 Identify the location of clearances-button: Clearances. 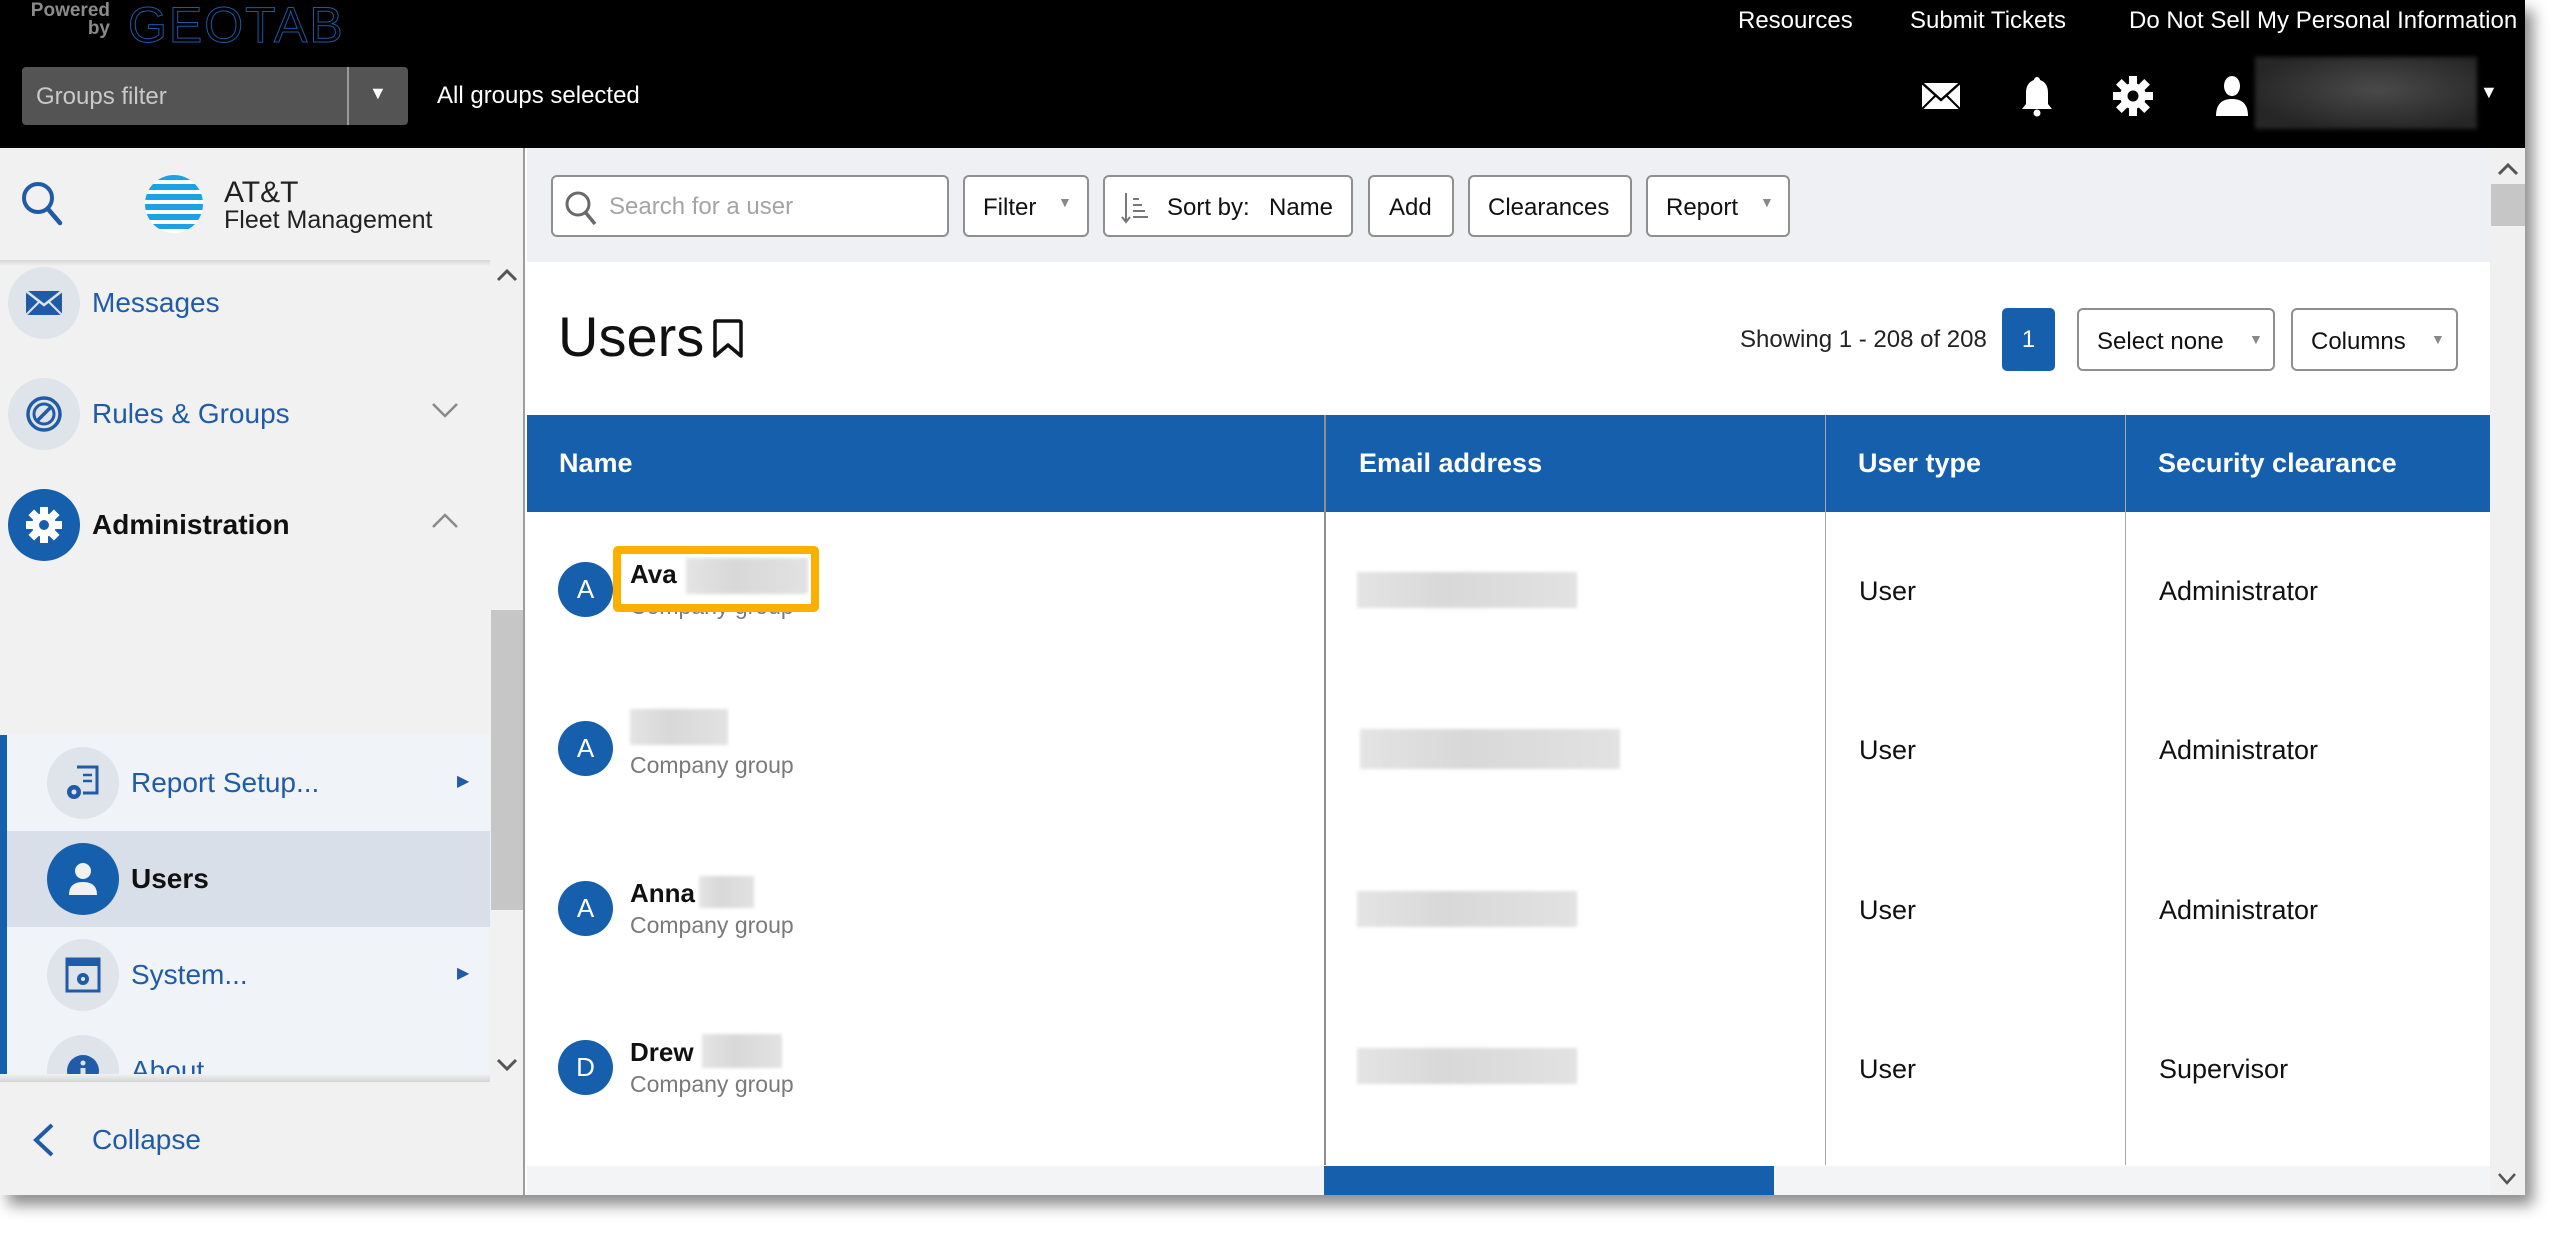
(1550, 206).